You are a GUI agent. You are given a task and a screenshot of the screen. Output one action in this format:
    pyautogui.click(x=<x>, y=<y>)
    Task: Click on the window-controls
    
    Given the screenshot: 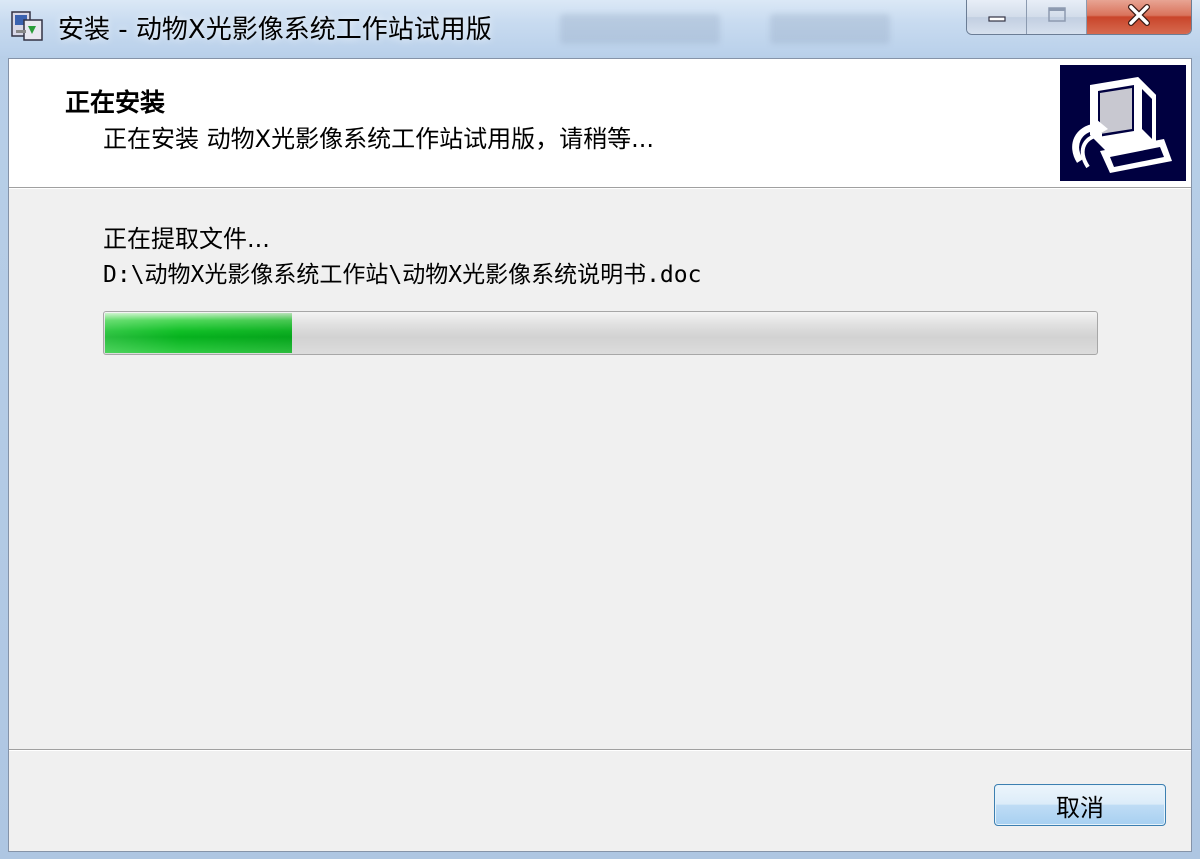 What is the action you would take?
    pyautogui.click(x=1079, y=17)
    